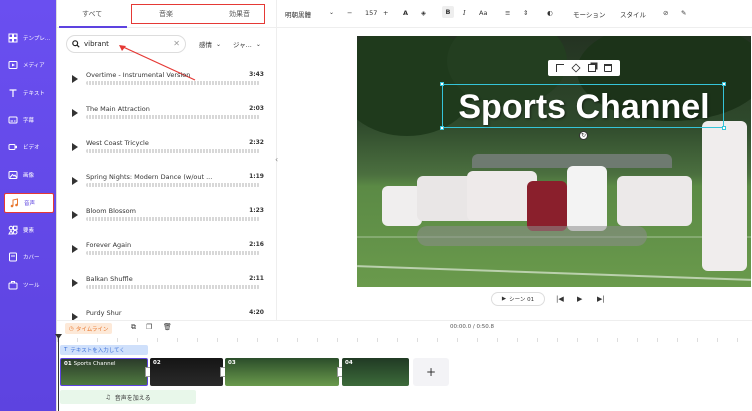 This screenshot has width=752, height=411. Describe the element at coordinates (532, 236) in the screenshot. I see `player-legs-shape` at that location.